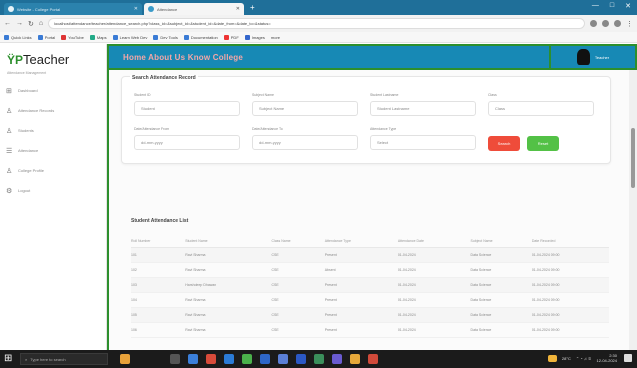 The width and height of the screenshot is (637, 368). Describe the element at coordinates (64, 359) in the screenshot. I see `taskbar-search: ⌕ Type here to search` at that location.